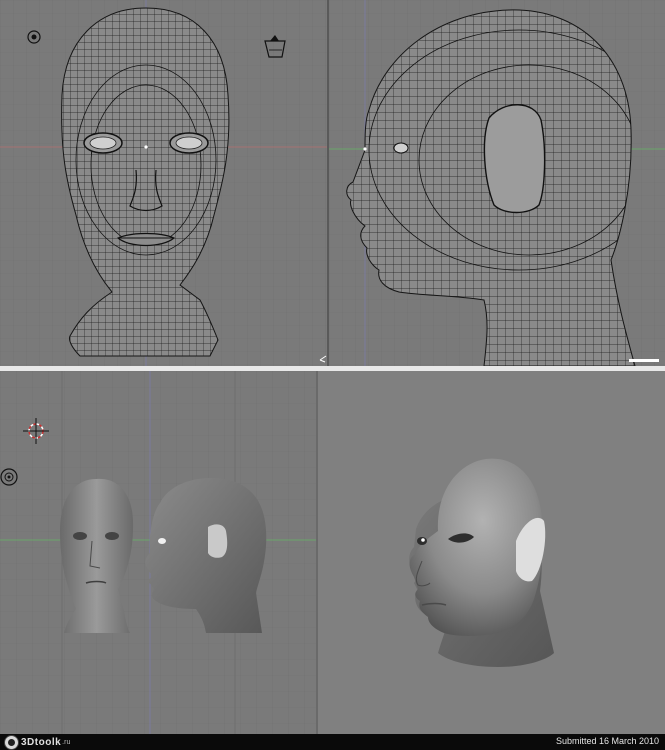  What do you see at coordinates (332, 742) in the screenshot?
I see `footer-bar: 3Dtoolk .ru Submitted 16 March 2010` at bounding box center [332, 742].